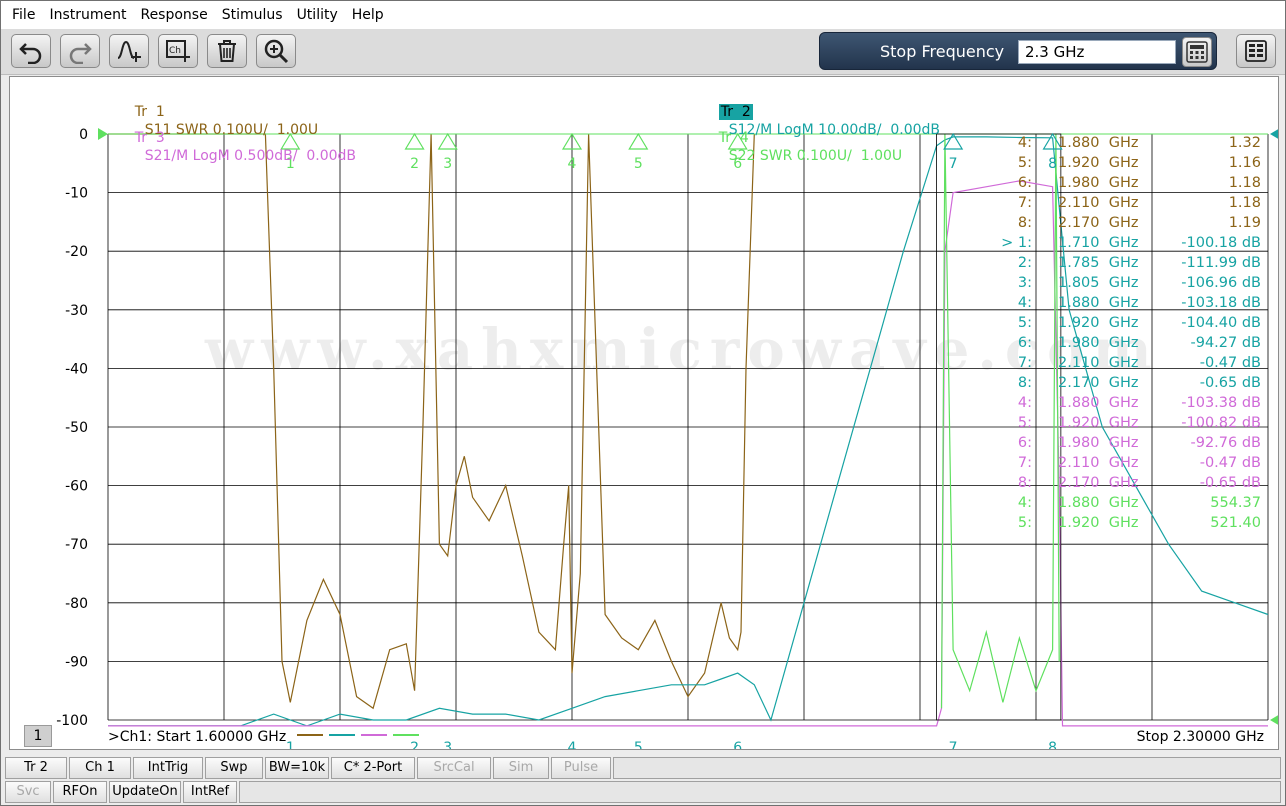 This screenshot has width=1286, height=806. Describe the element at coordinates (23, 15) in the screenshot. I see `menu-file: File` at that location.